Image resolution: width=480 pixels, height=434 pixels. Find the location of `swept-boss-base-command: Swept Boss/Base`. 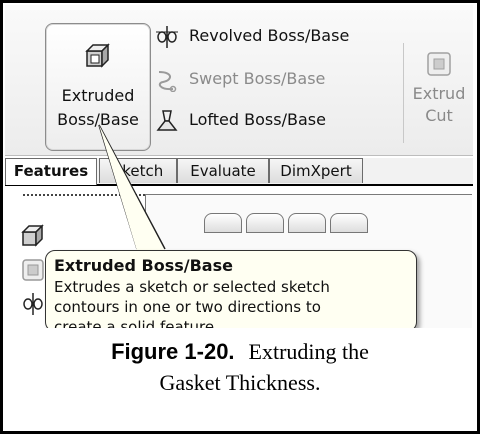

swept-boss-base-command: Swept Boss/Base is located at coordinates (240, 79).